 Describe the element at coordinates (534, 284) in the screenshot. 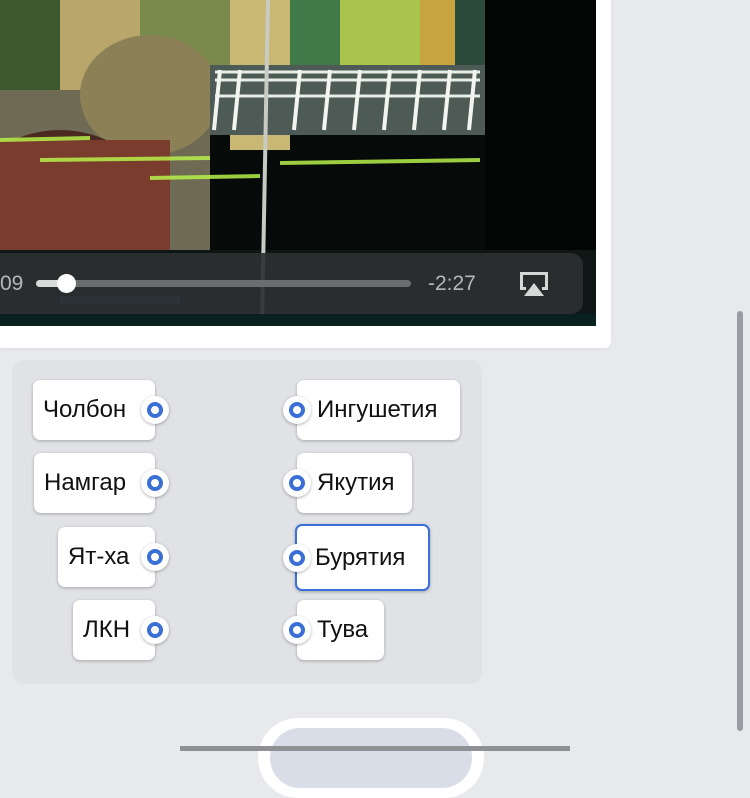

I see `airplay-icon` at that location.